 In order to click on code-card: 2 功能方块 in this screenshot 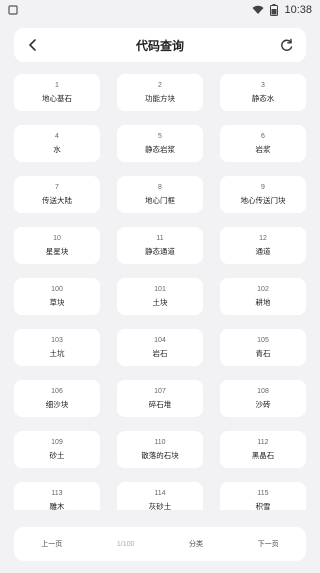, I will do `click(160, 92)`.